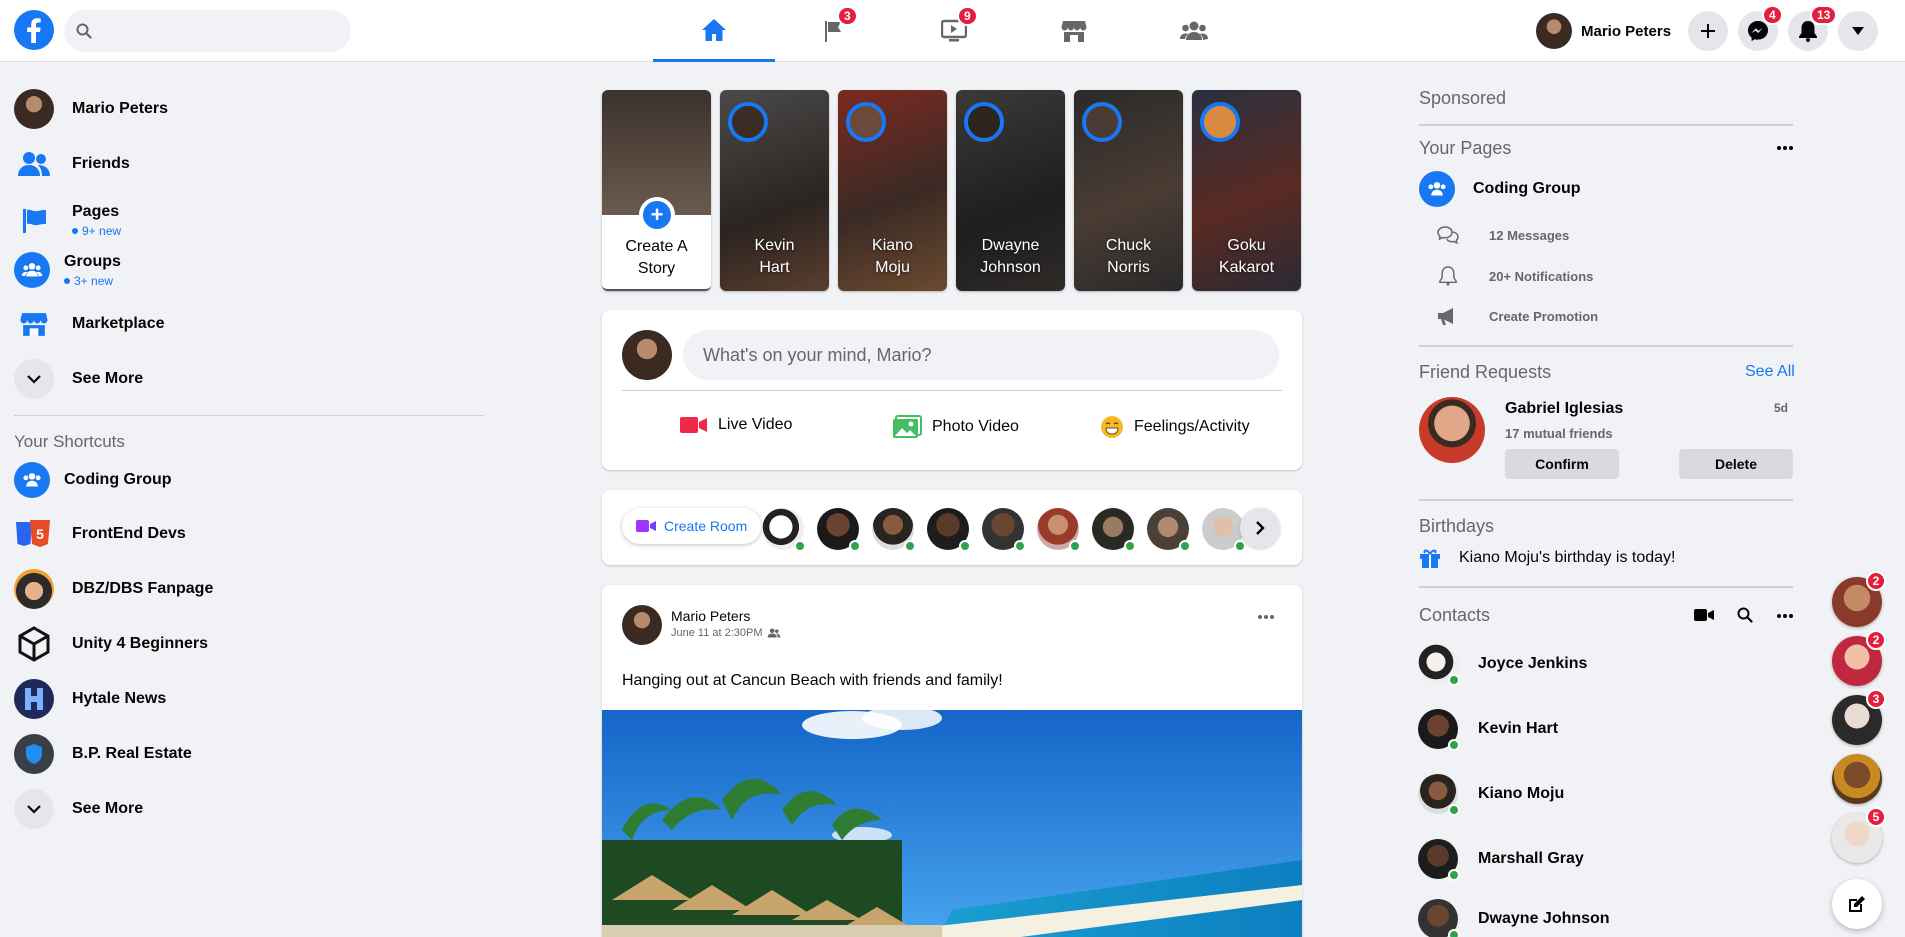 Image resolution: width=1905 pixels, height=937 pixels. I want to click on plus-icon, so click(1708, 31).